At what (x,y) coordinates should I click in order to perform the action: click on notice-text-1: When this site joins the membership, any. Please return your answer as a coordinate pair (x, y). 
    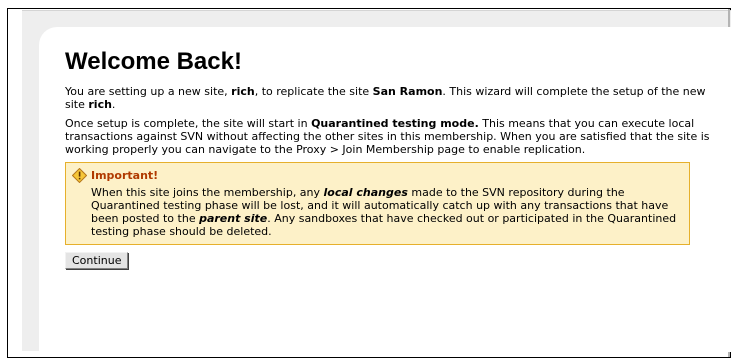
    Looking at the image, I should click on (207, 192).